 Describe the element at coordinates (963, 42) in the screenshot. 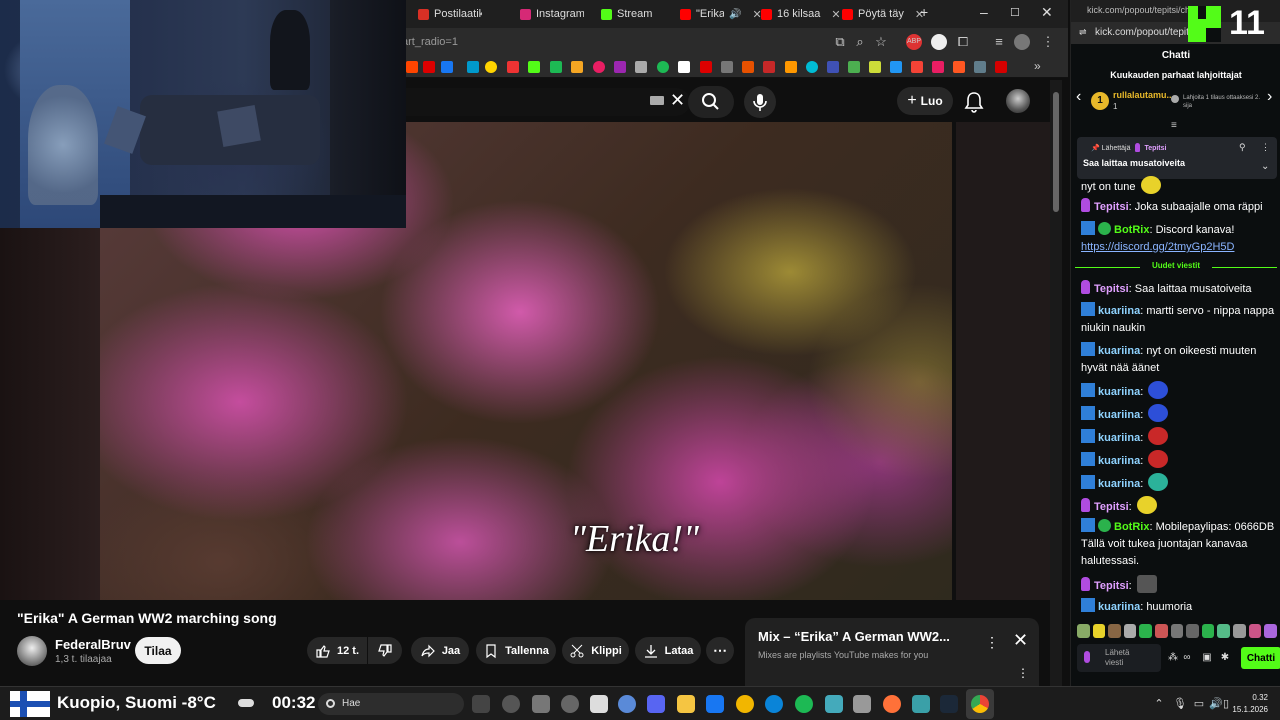

I see `extensions-puzzle-icon: ⧠` at that location.